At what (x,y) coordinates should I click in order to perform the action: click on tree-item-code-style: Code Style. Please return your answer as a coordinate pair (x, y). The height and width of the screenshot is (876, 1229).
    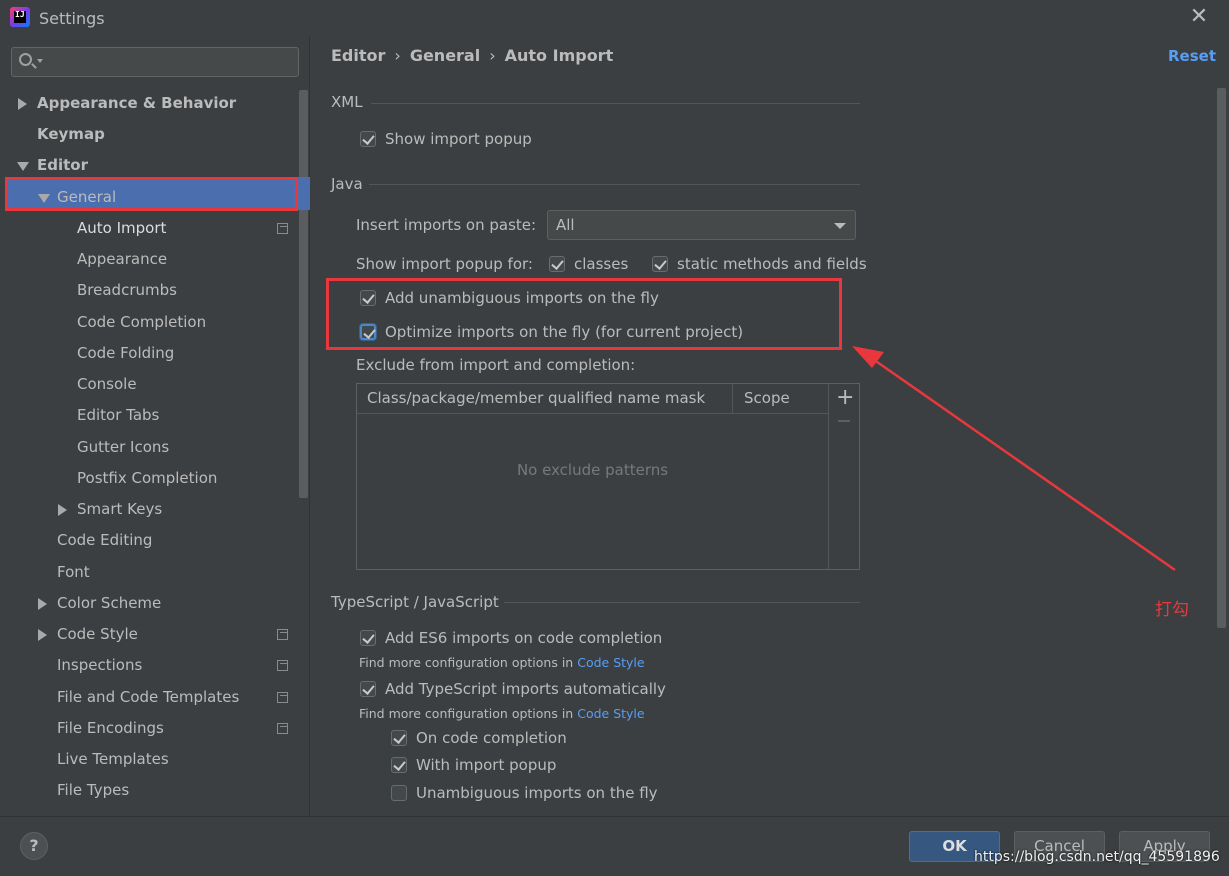
    Looking at the image, I should click on (138, 634).